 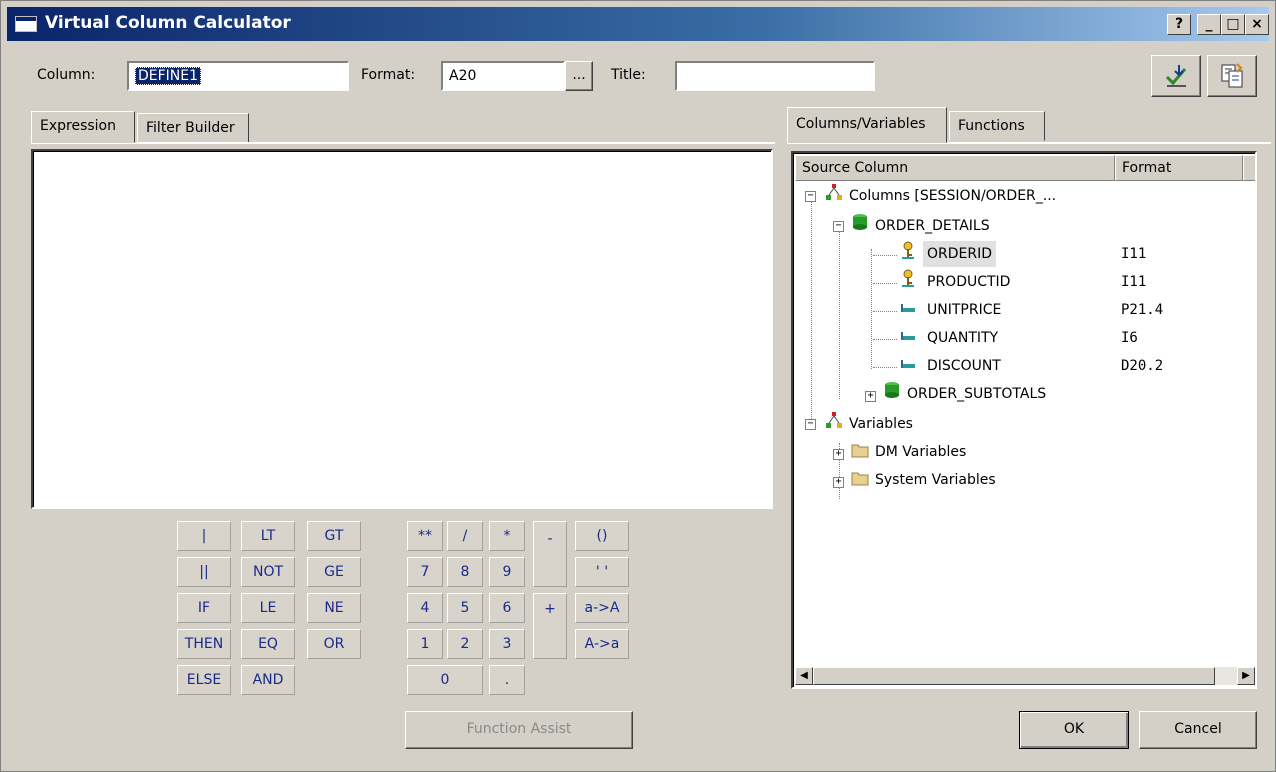 What do you see at coordinates (507, 572) in the screenshot?
I see `key-9: 9` at bounding box center [507, 572].